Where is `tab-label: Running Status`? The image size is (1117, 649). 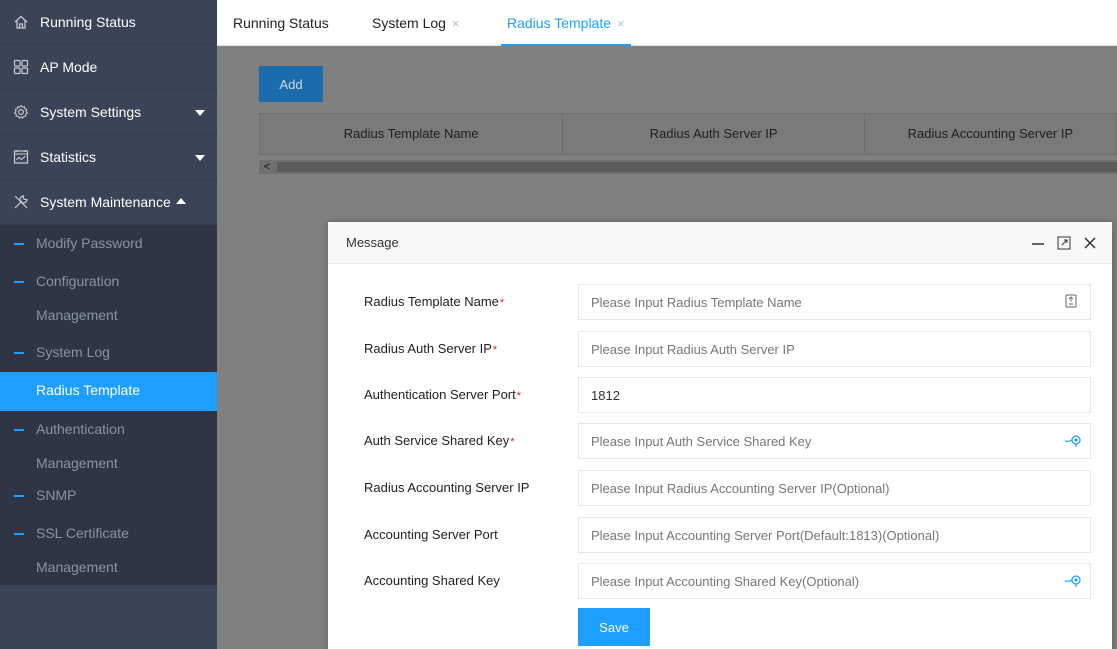 tab-label: Running Status is located at coordinates (281, 23).